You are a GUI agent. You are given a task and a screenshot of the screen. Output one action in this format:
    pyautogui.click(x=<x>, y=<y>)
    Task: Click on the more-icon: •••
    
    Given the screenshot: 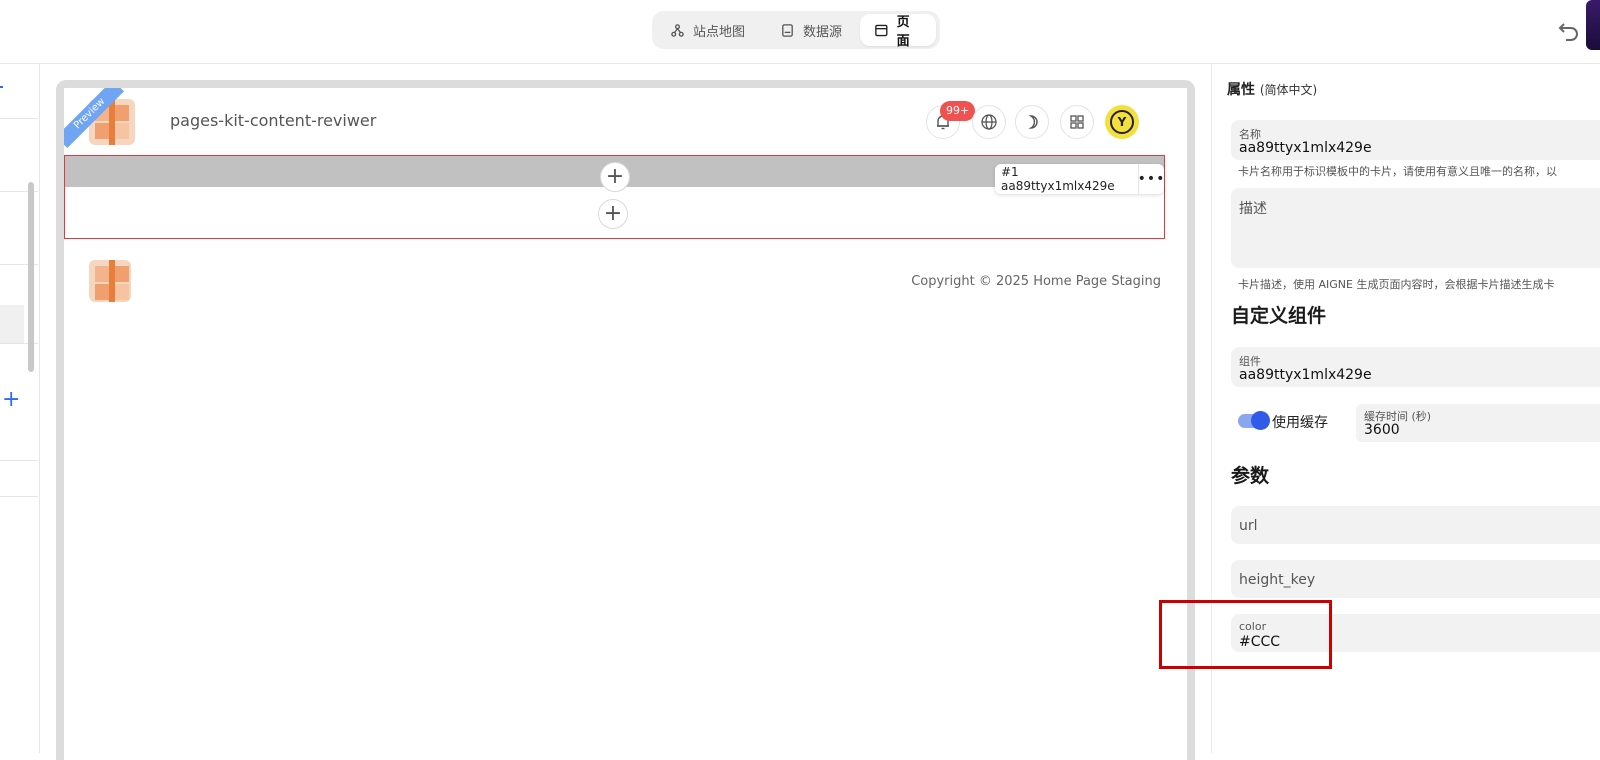 What is the action you would take?
    pyautogui.click(x=1151, y=179)
    